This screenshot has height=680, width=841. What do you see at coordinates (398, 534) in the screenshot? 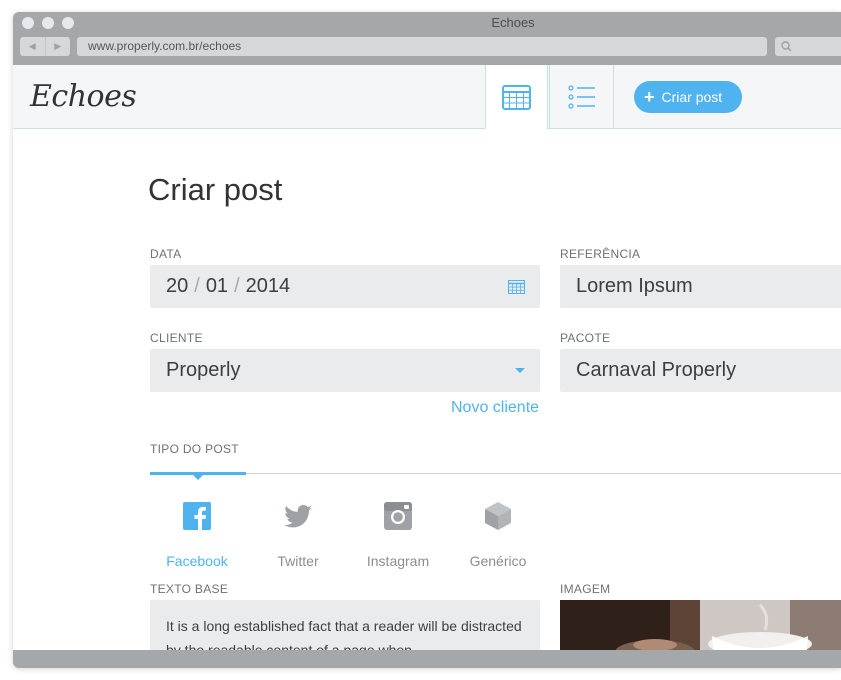
I see `post-type-instagram: Instagram` at bounding box center [398, 534].